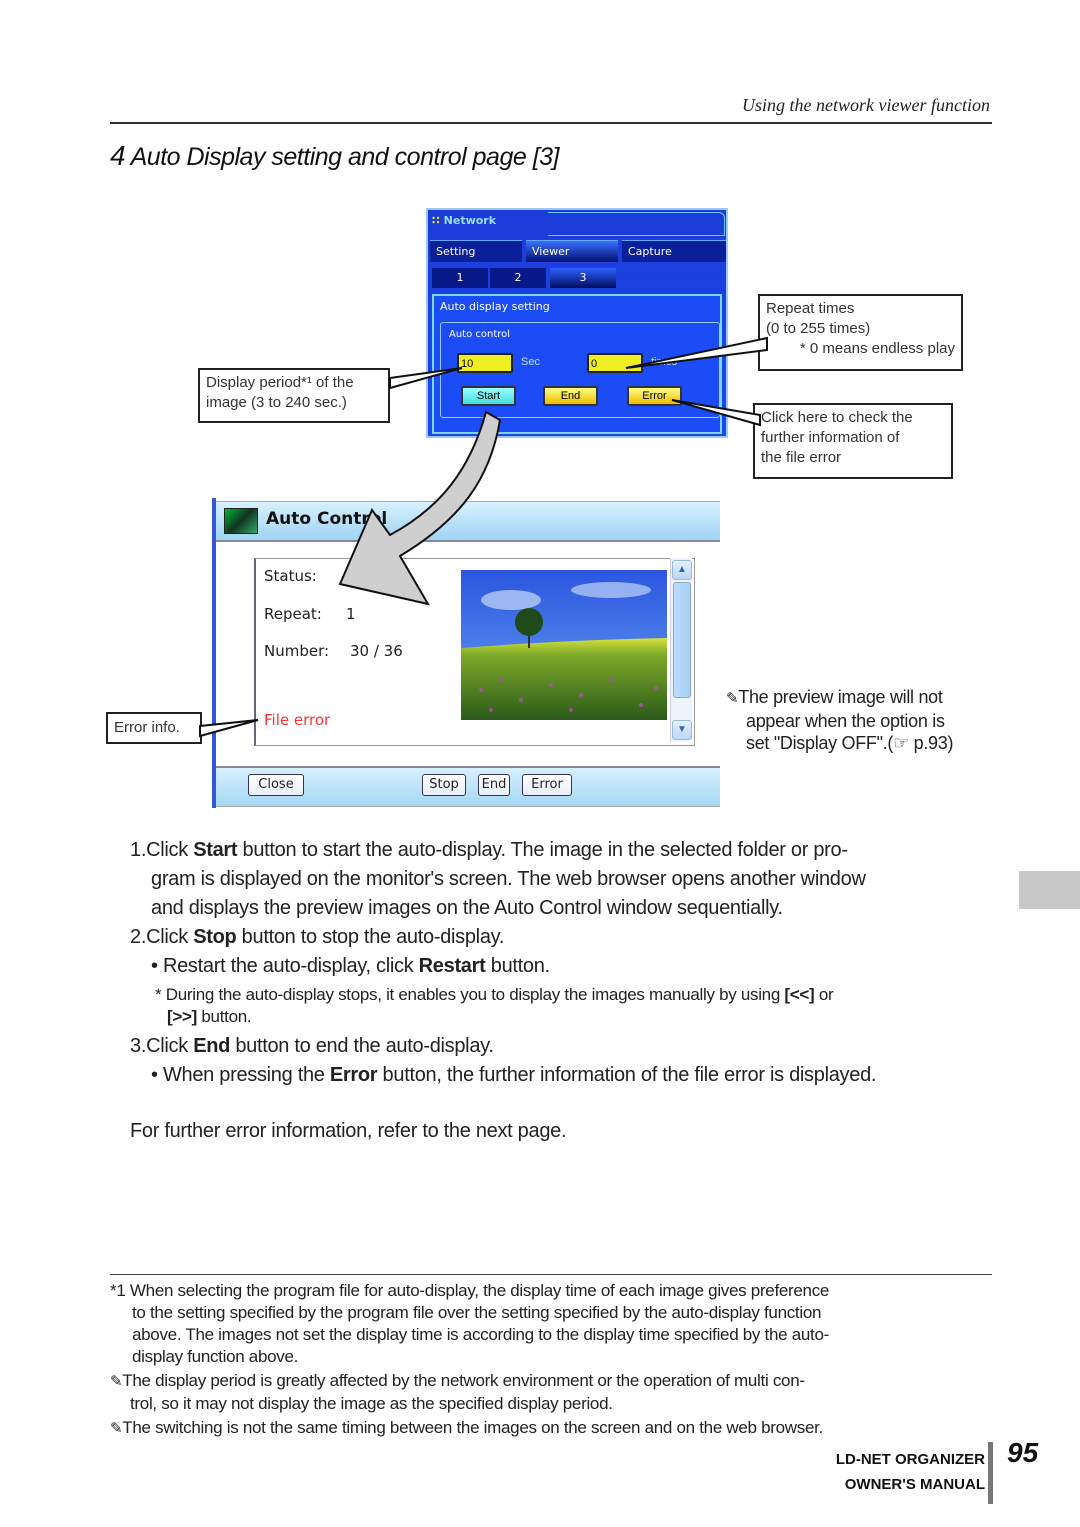 Image resolution: width=1080 pixels, height=1527 pixels. I want to click on brand-divider, so click(990, 1473).